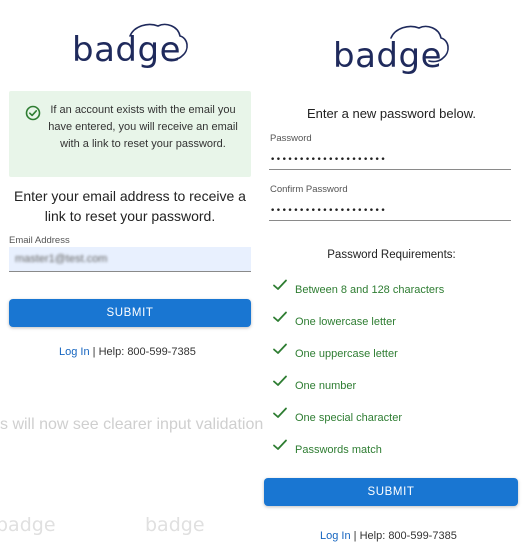 This screenshot has height=547, width=527. What do you see at coordinates (390, 160) in the screenshot?
I see `password-field: ••••••••••••••••••••` at bounding box center [390, 160].